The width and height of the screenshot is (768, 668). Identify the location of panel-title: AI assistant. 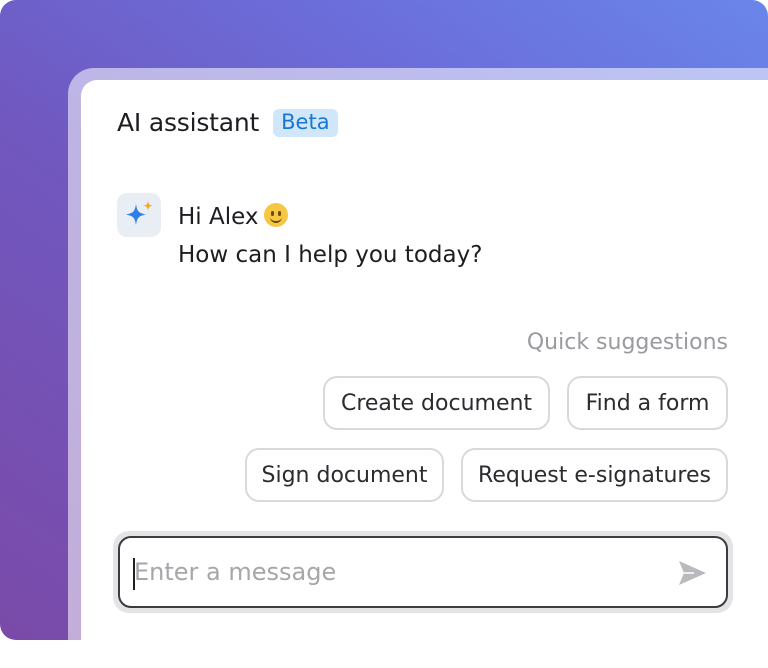
(188, 122).